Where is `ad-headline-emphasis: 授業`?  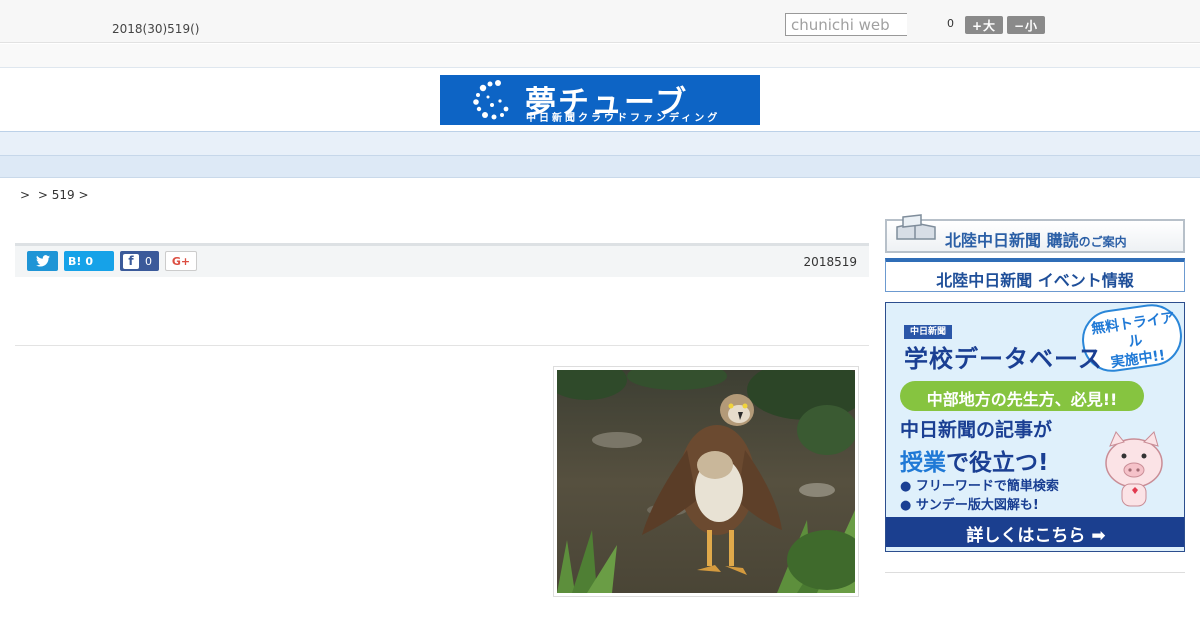
ad-headline-emphasis: 授業 is located at coordinates (923, 463).